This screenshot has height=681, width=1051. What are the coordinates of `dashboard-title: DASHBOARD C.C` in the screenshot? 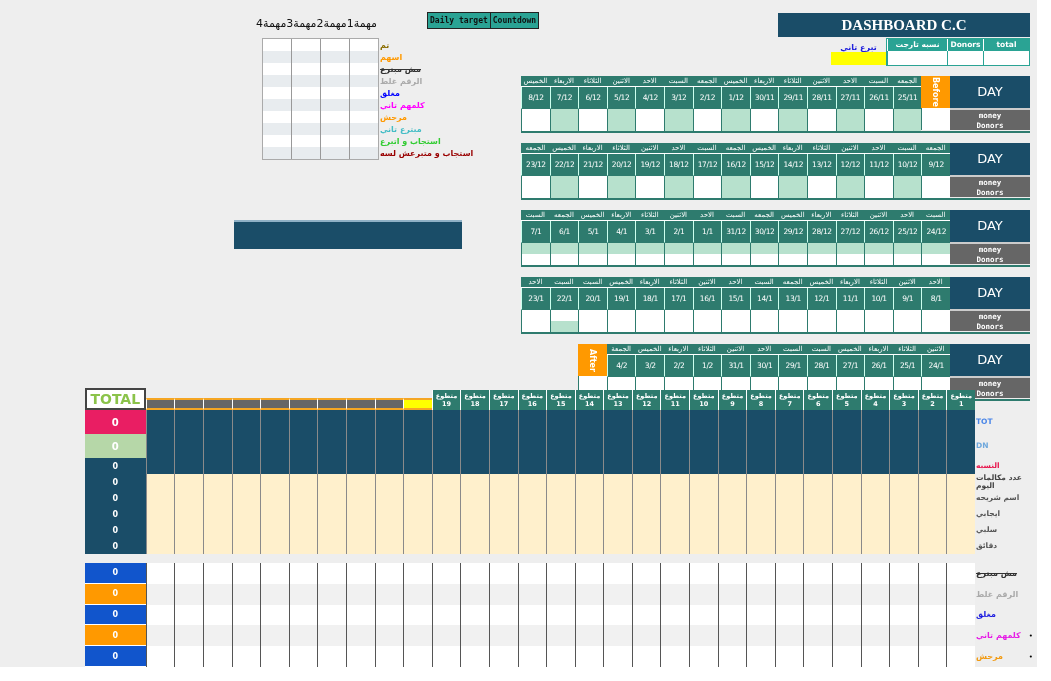 It's located at (904, 25).